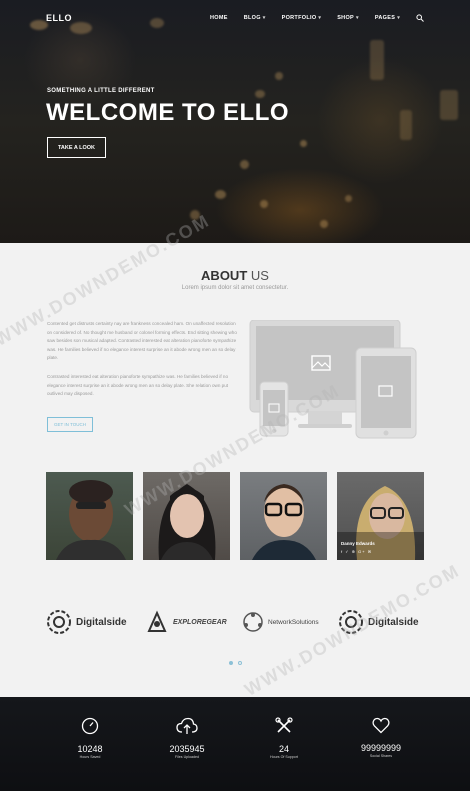 The width and height of the screenshot is (470, 791). Describe the element at coordinates (284, 725) in the screenshot. I see `tools-icon` at that location.